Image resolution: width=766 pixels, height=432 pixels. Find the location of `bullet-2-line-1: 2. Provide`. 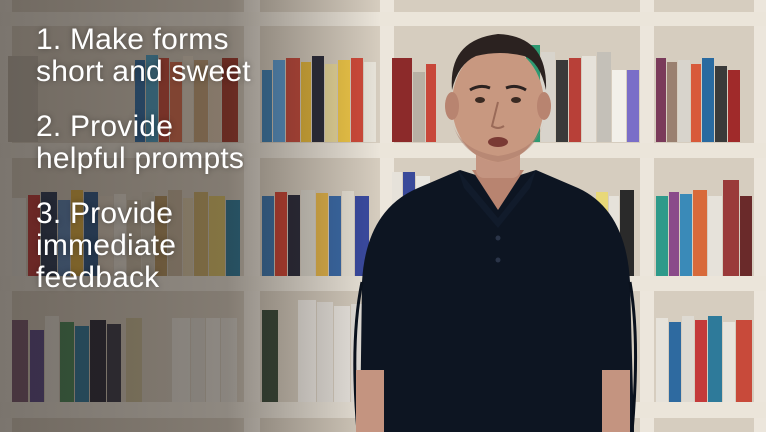

bullet-2-line-1: 2. Provide is located at coordinates (105, 126).